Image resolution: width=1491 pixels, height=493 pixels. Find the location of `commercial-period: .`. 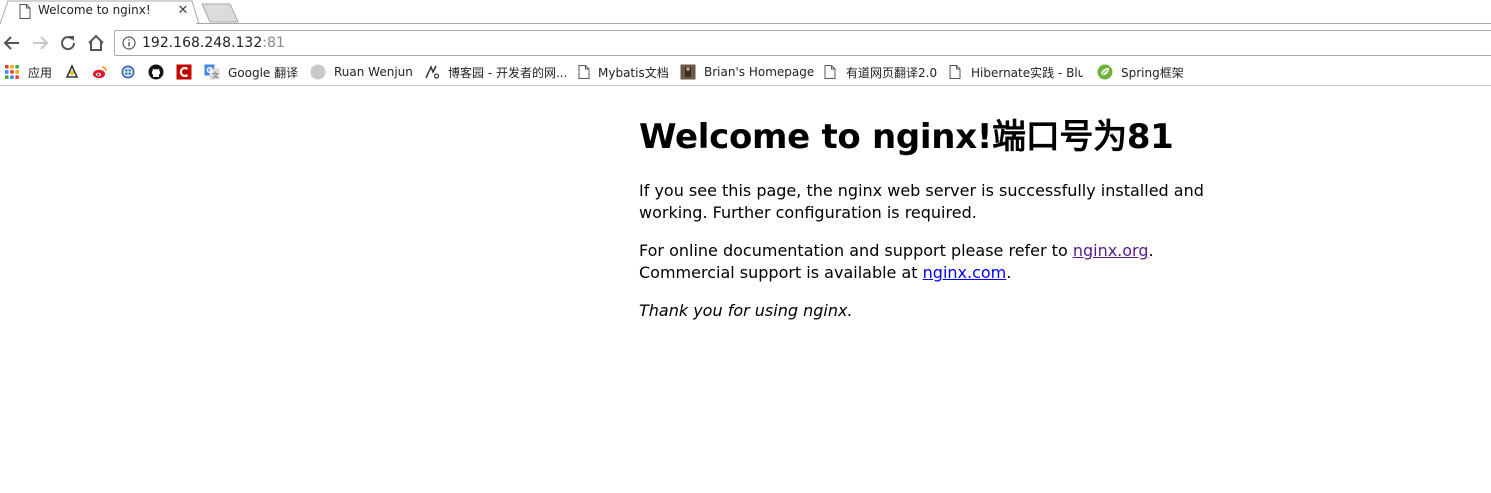

commercial-period: . is located at coordinates (1009, 272).